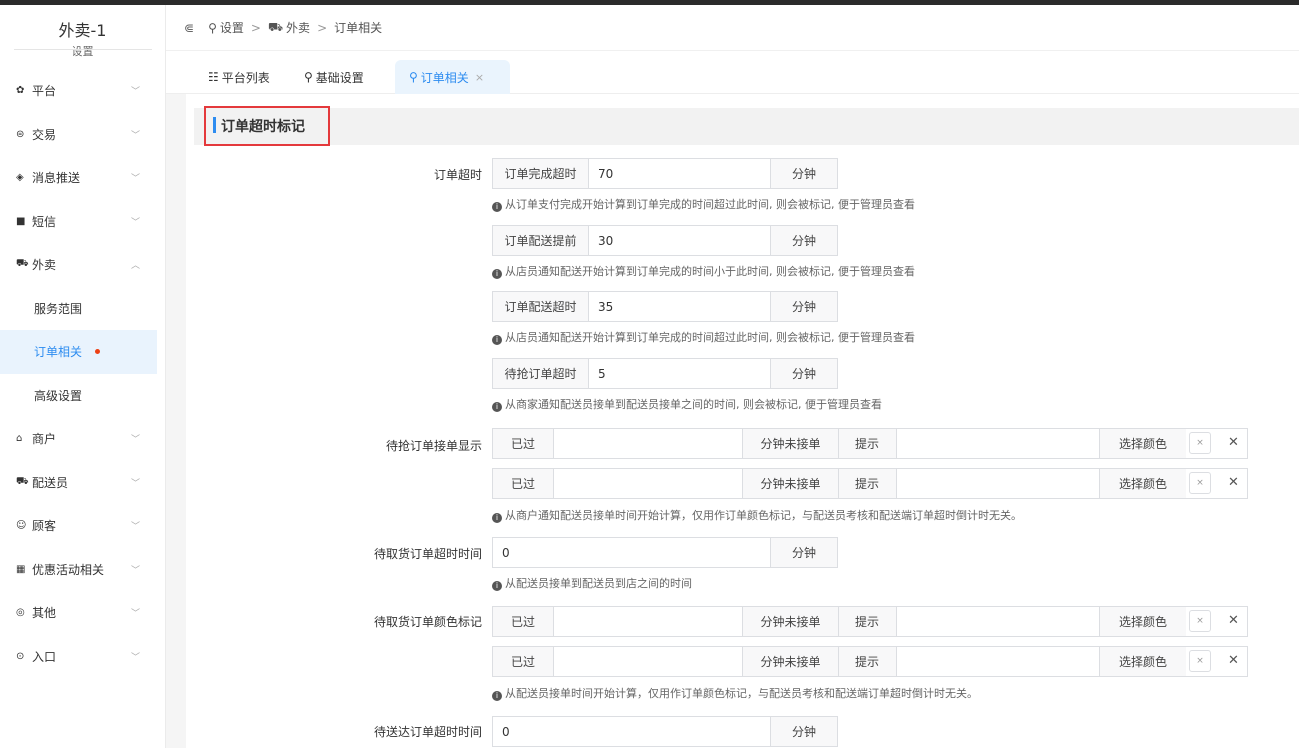 The width and height of the screenshot is (1299, 748). I want to click on list-icon: ☷, so click(213, 77).